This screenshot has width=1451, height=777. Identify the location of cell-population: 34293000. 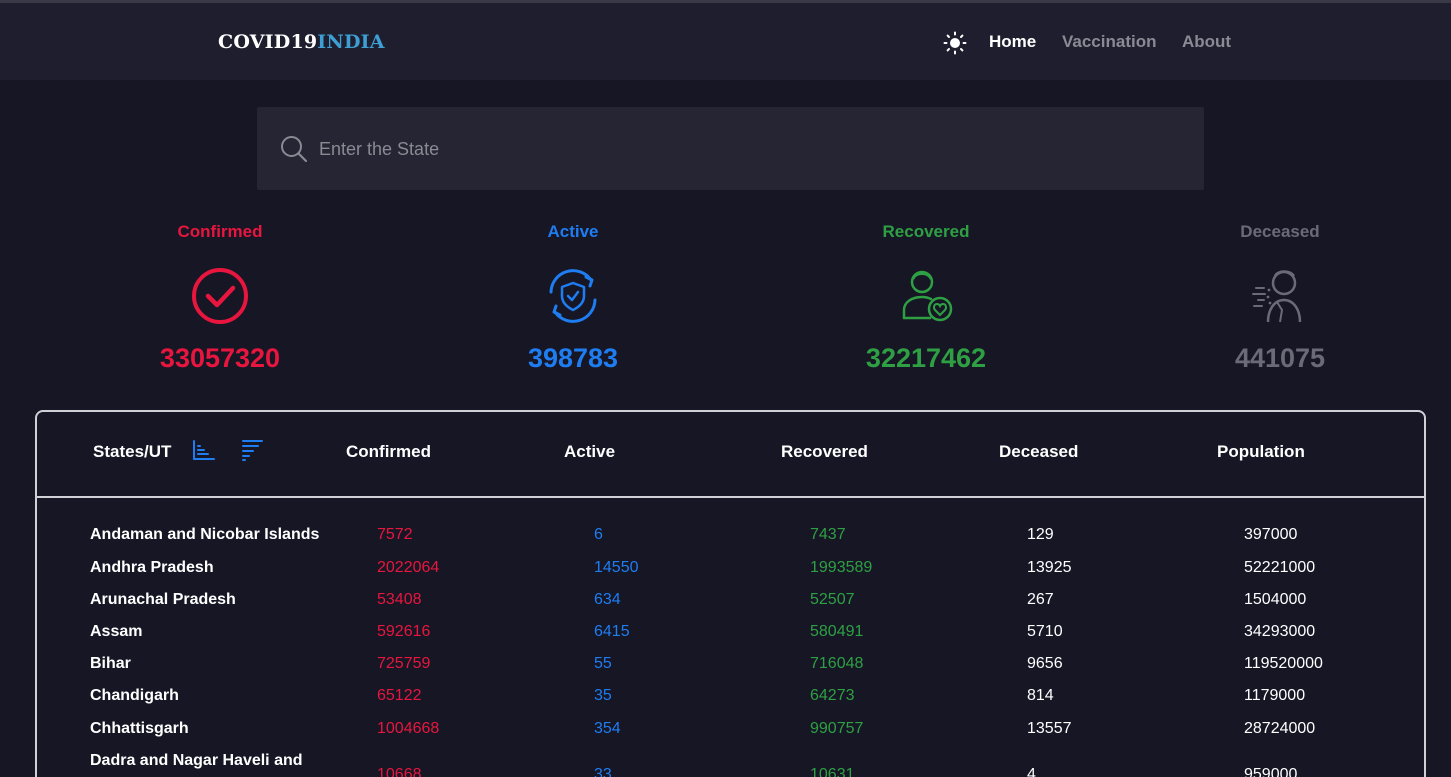
(1280, 631).